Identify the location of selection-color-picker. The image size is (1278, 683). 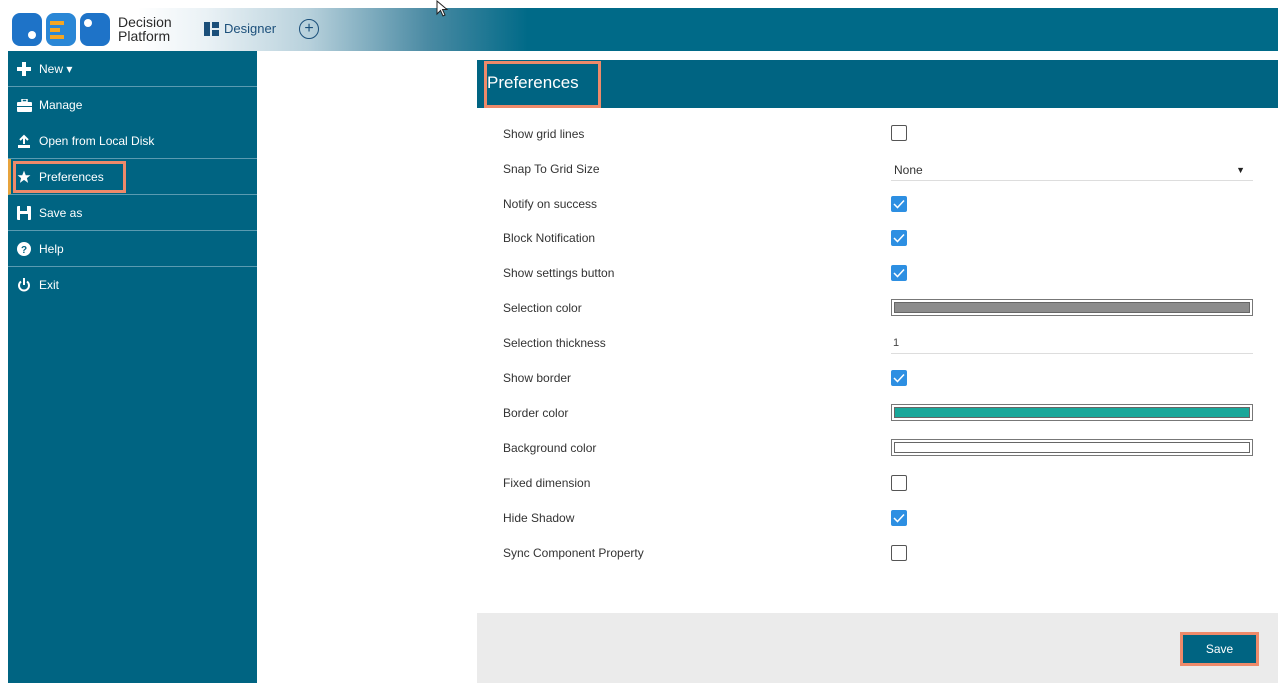
(1072, 307).